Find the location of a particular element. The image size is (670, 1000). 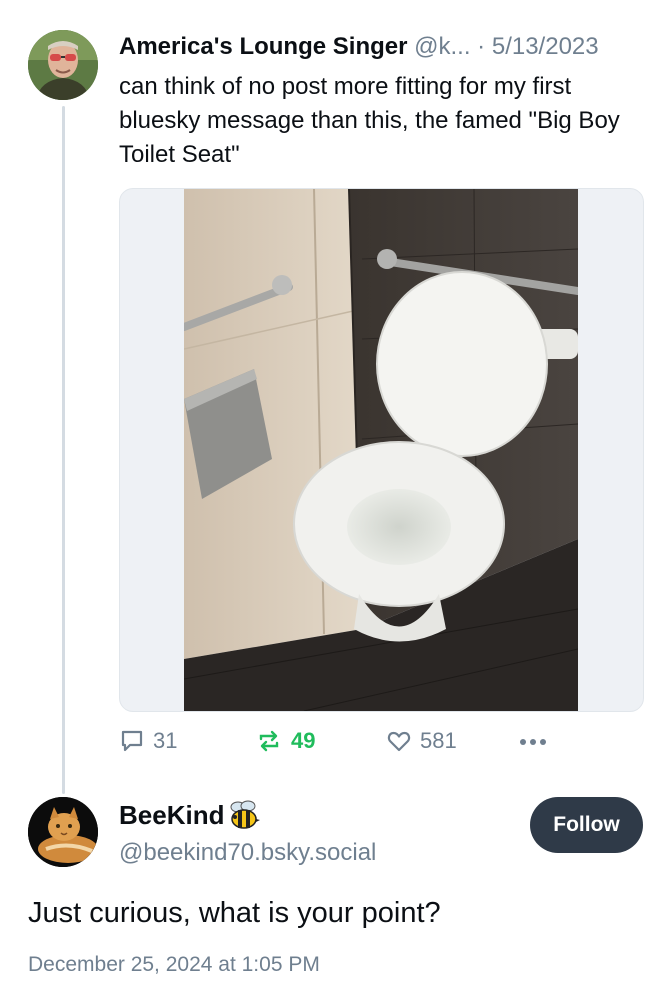

post-actions: 31 49 581 is located at coordinates (335, 744).